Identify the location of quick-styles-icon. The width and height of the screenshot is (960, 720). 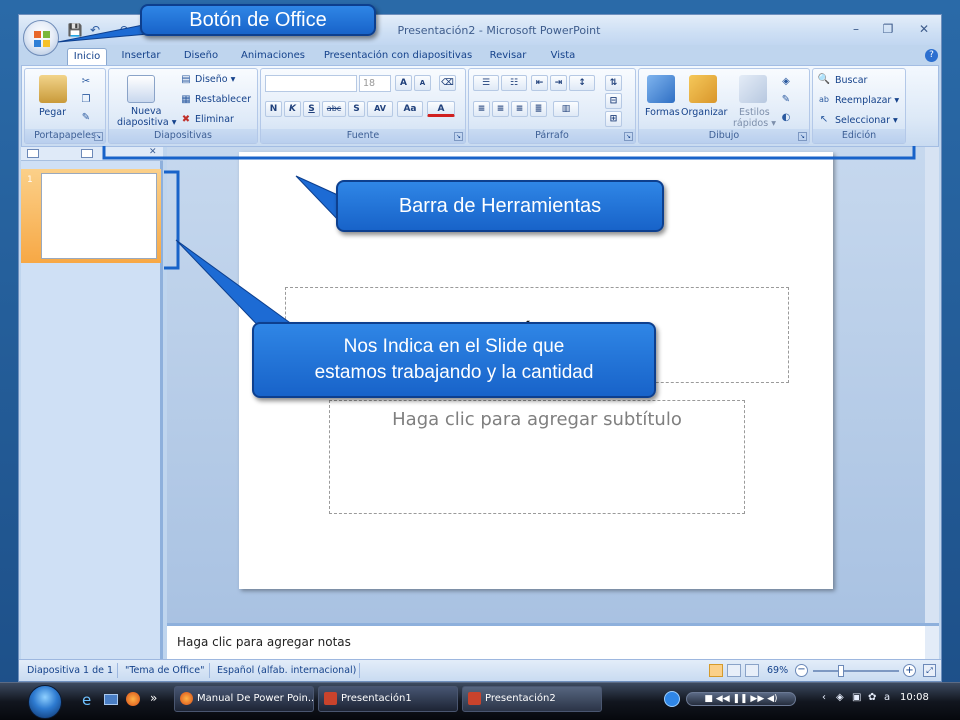
(753, 89).